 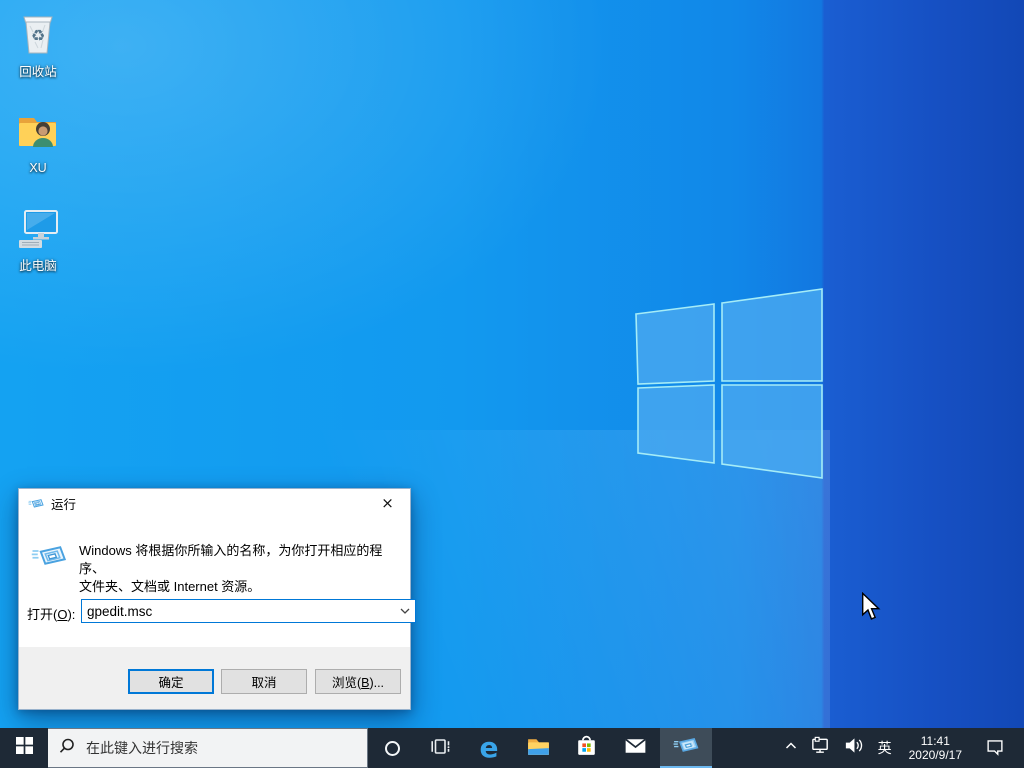 I want to click on network-ethernet-icon, so click(x=820, y=748).